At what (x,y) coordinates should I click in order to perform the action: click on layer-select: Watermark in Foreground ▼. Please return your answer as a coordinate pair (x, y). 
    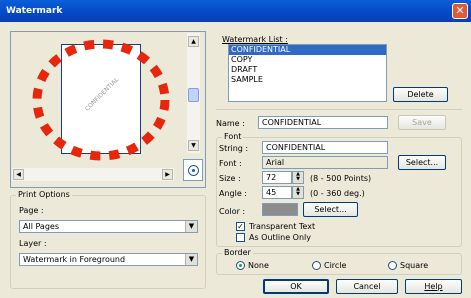
    Looking at the image, I should click on (108, 259).